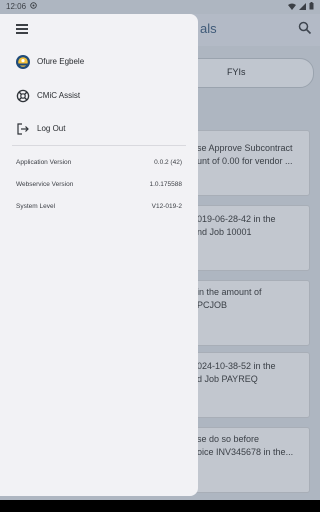 The height and width of the screenshot is (512, 320). What do you see at coordinates (101, 62) in the screenshot?
I see `drawer-item-profile: Ofure Egbele` at bounding box center [101, 62].